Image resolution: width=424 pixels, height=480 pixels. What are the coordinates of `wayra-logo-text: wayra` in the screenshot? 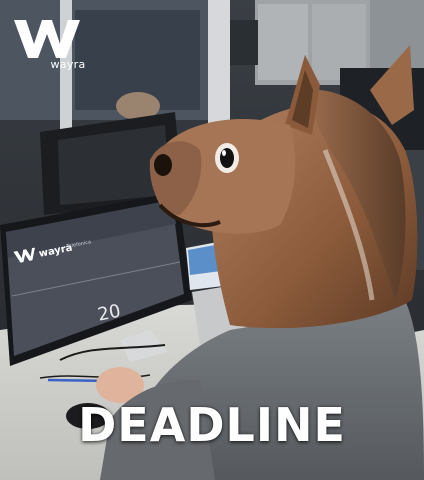 It's located at (68, 64).